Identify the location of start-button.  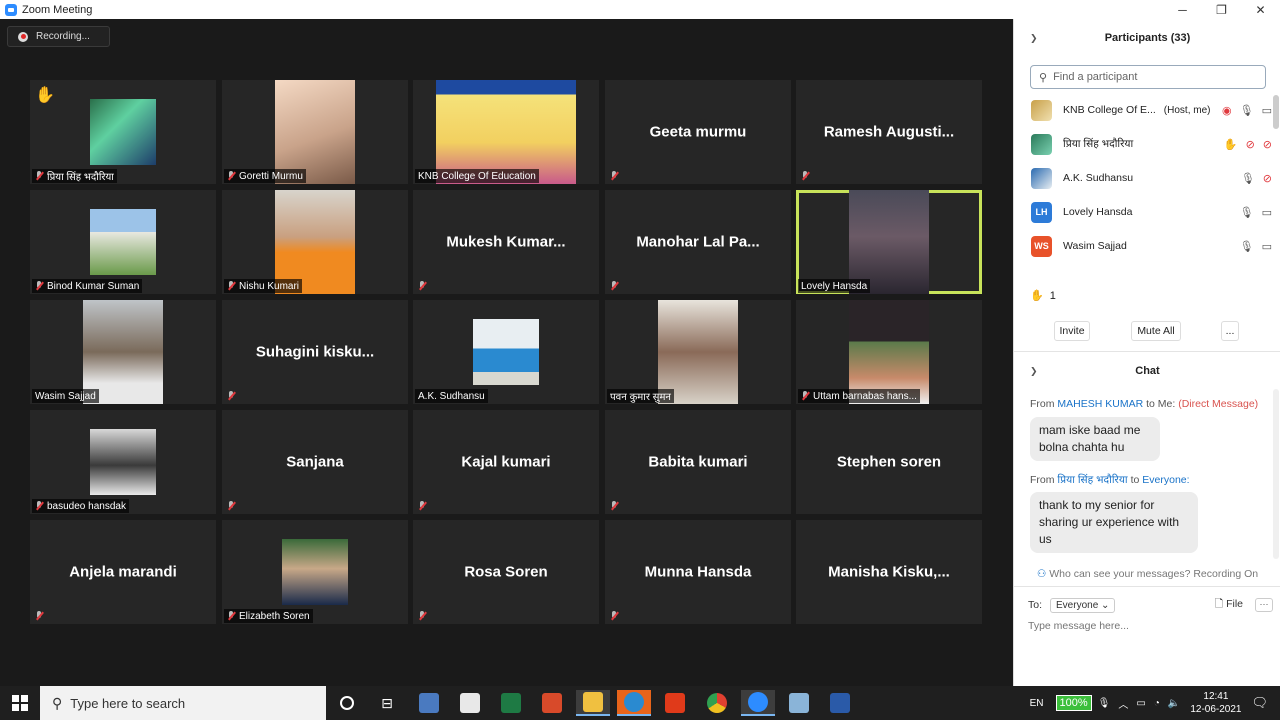
(20, 703).